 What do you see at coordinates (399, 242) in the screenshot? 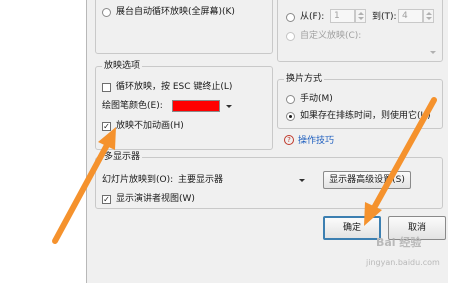
I see `watermark-logo: Bai 经验` at bounding box center [399, 242].